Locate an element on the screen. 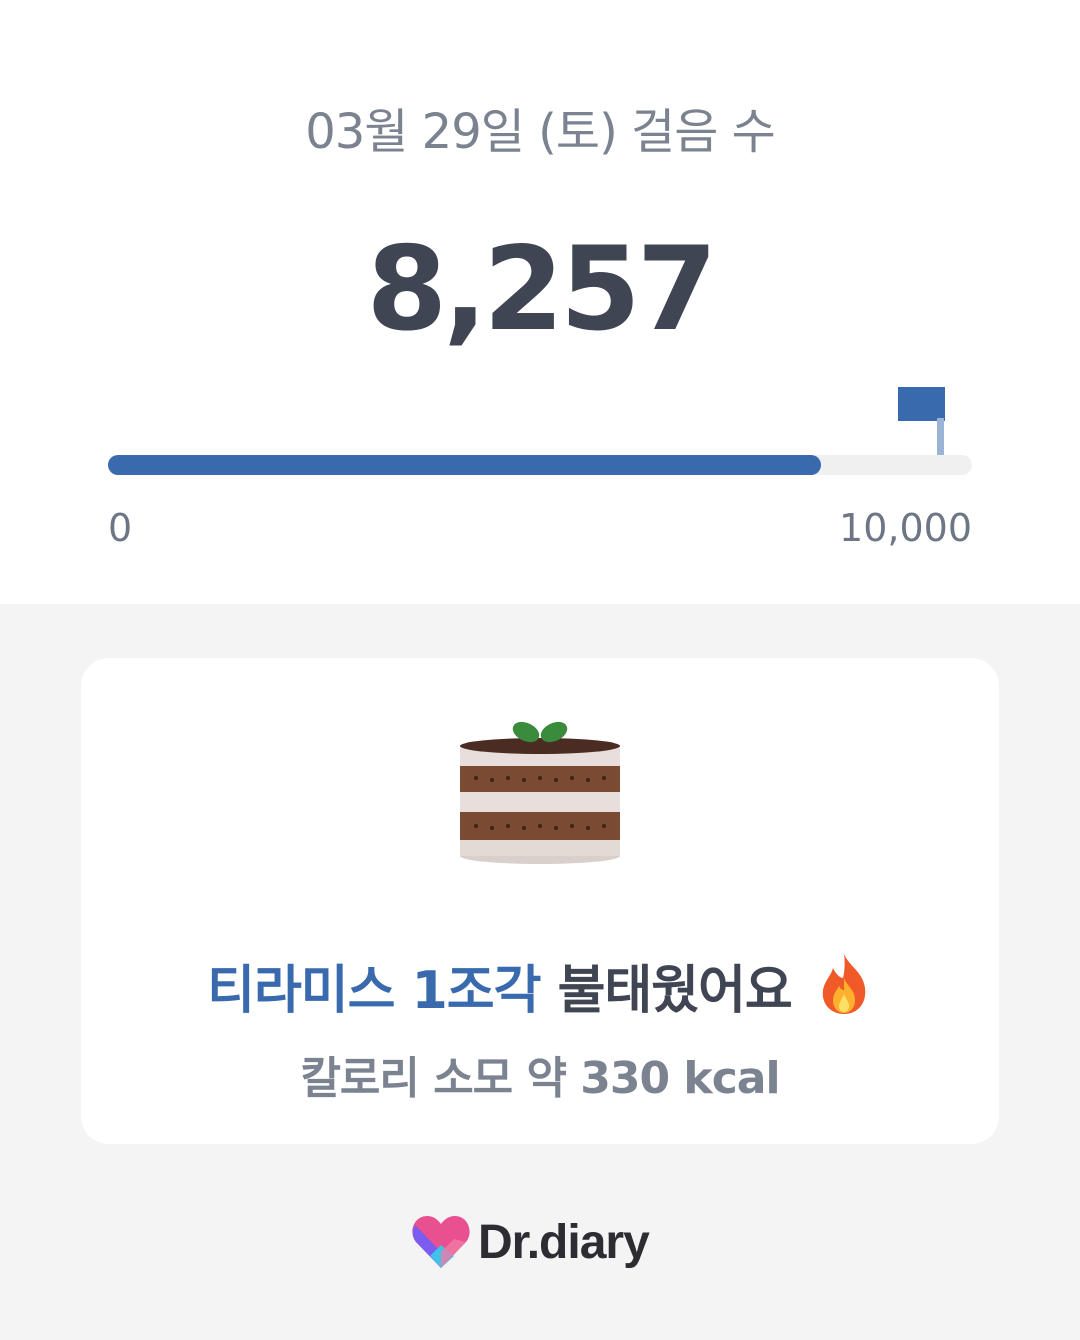 The height and width of the screenshot is (1340, 1080). progress-fill is located at coordinates (465, 465).